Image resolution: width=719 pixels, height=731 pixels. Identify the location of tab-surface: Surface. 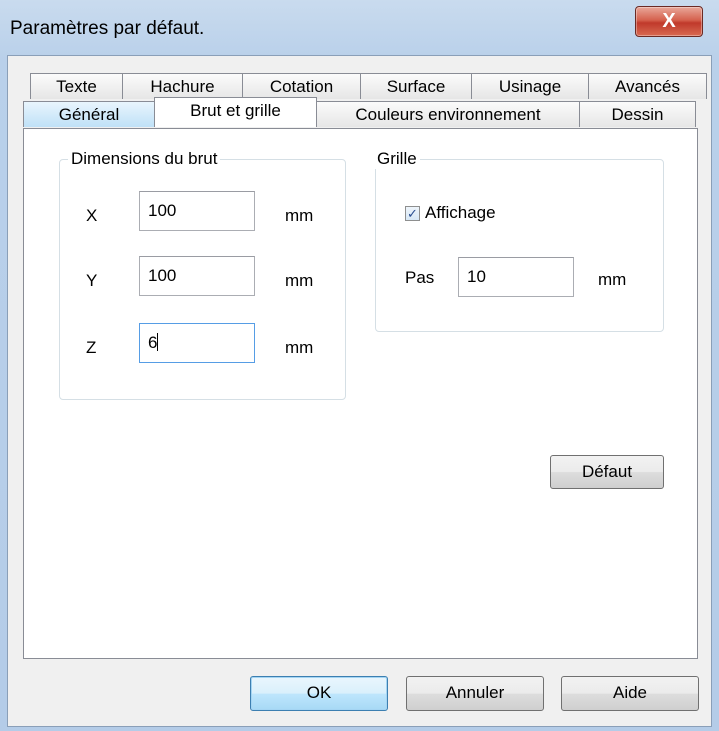
(416, 86).